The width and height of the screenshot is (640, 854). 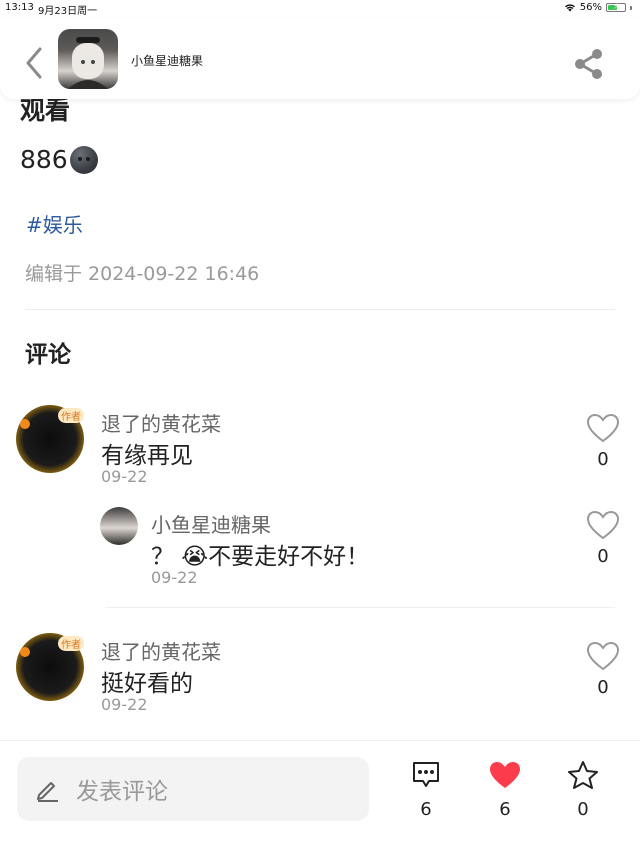 I want to click on status-time: 13:13, so click(x=19, y=7).